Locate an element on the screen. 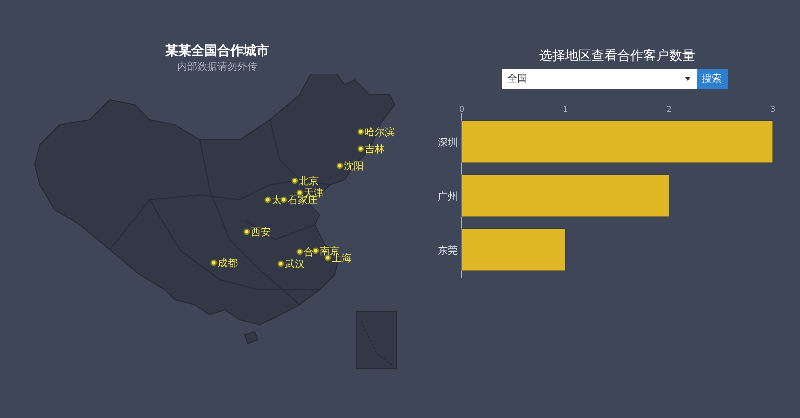 The image size is (800, 418). axis-tick-label: 1 is located at coordinates (565, 109).